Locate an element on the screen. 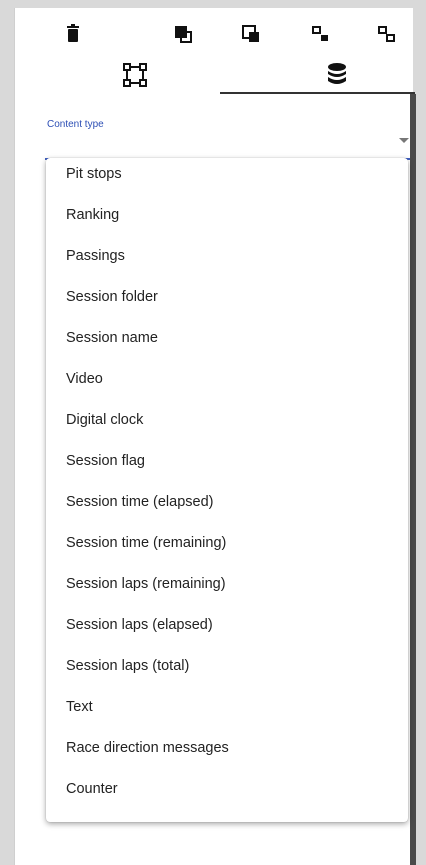  menu-option: Counter is located at coordinates (227, 793).